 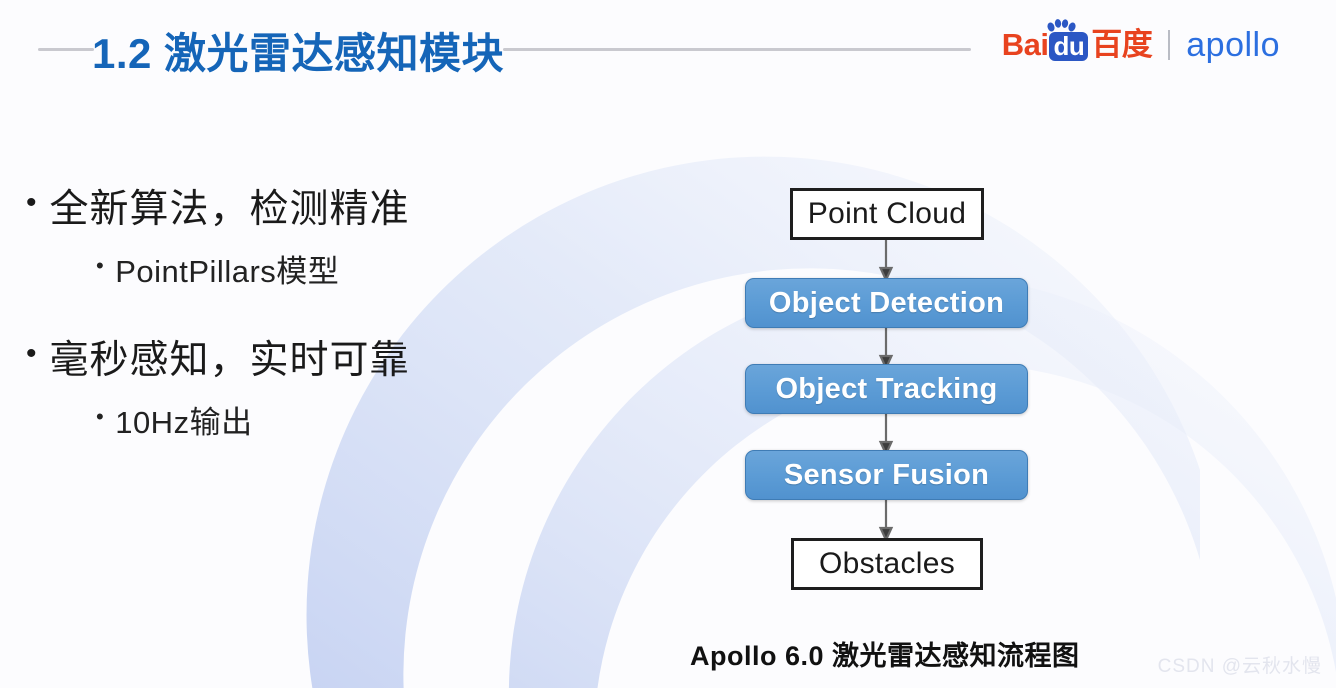 What do you see at coordinates (286, 385) in the screenshot?
I see `bullet-group: • 毫秒感知，实时可靠 • 10Hz输出` at bounding box center [286, 385].